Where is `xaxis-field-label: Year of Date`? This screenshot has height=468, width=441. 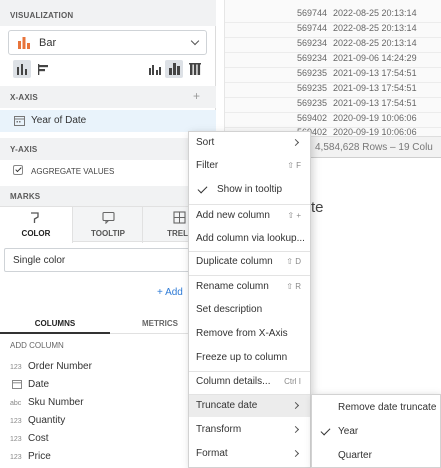 xaxis-field-label: Year of Date is located at coordinates (59, 120).